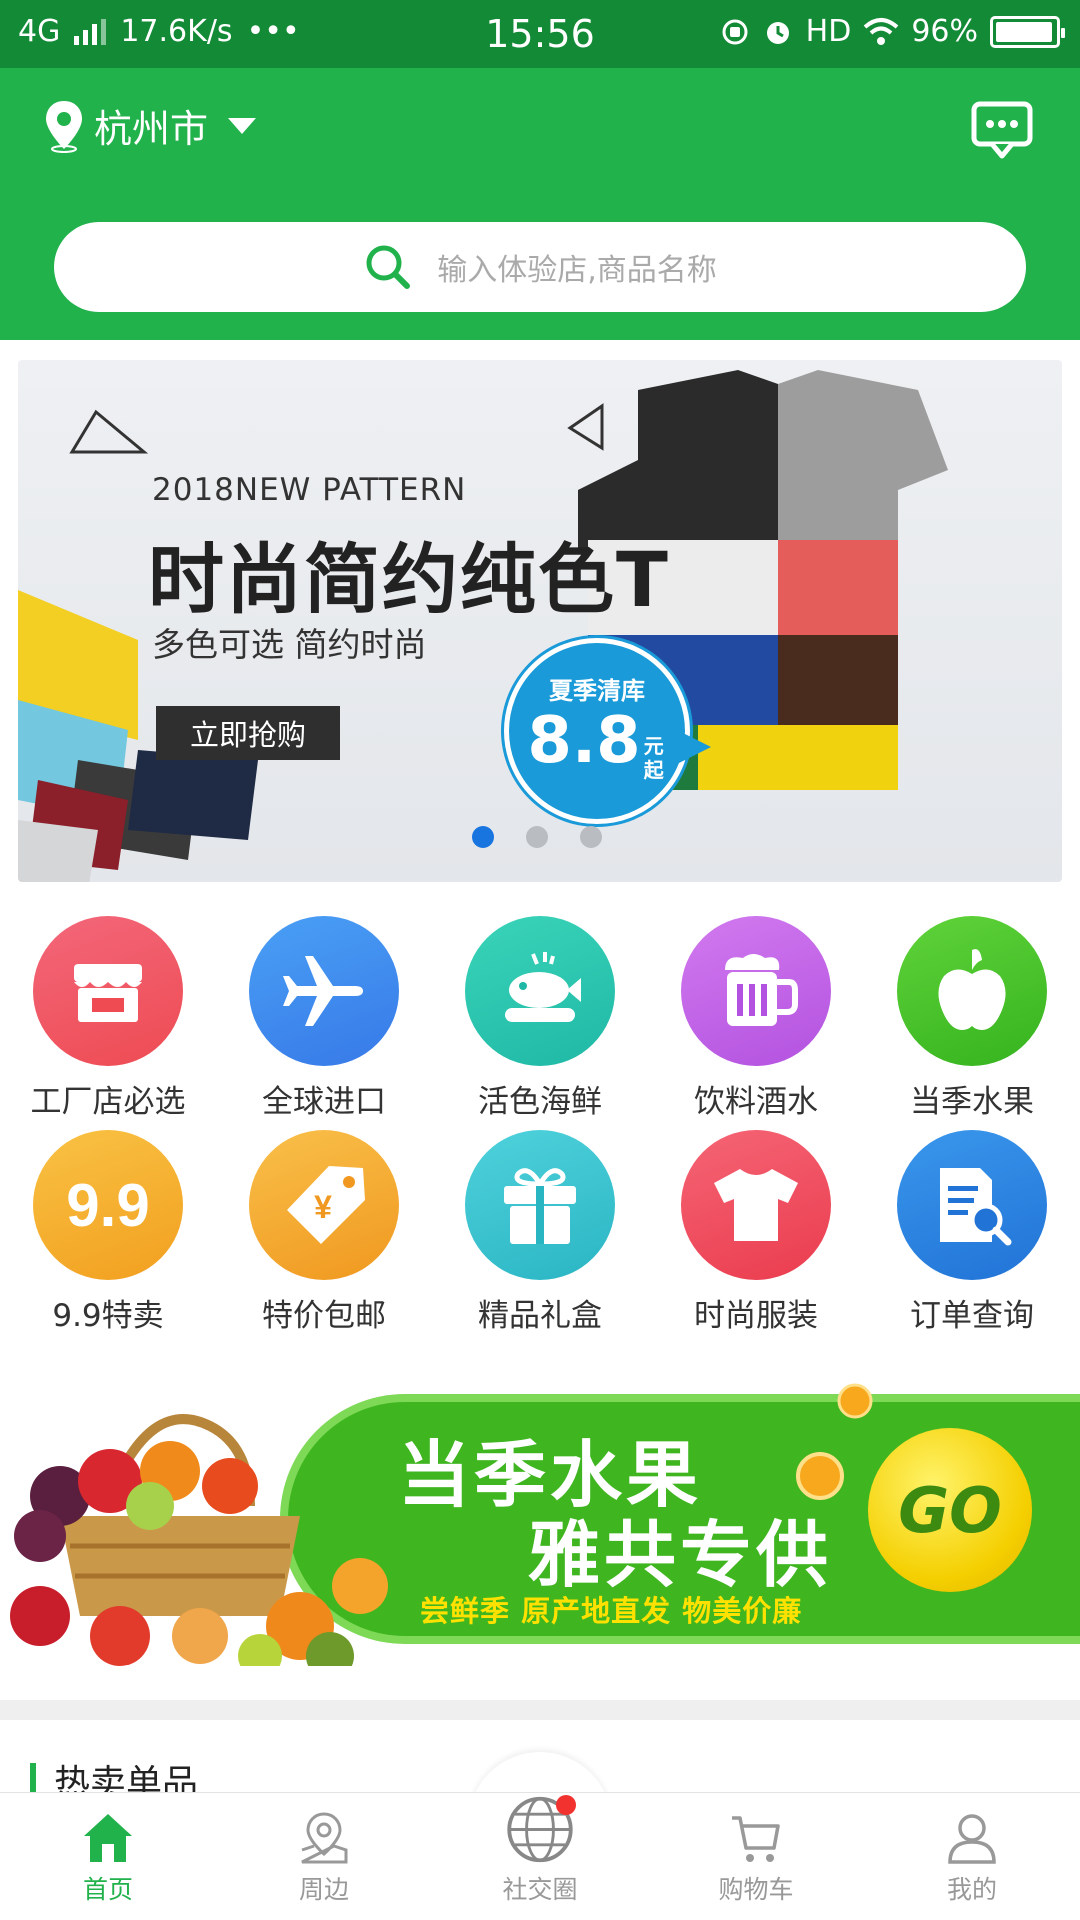 The height and width of the screenshot is (1920, 1080). I want to click on section-divider, so click(540, 1710).